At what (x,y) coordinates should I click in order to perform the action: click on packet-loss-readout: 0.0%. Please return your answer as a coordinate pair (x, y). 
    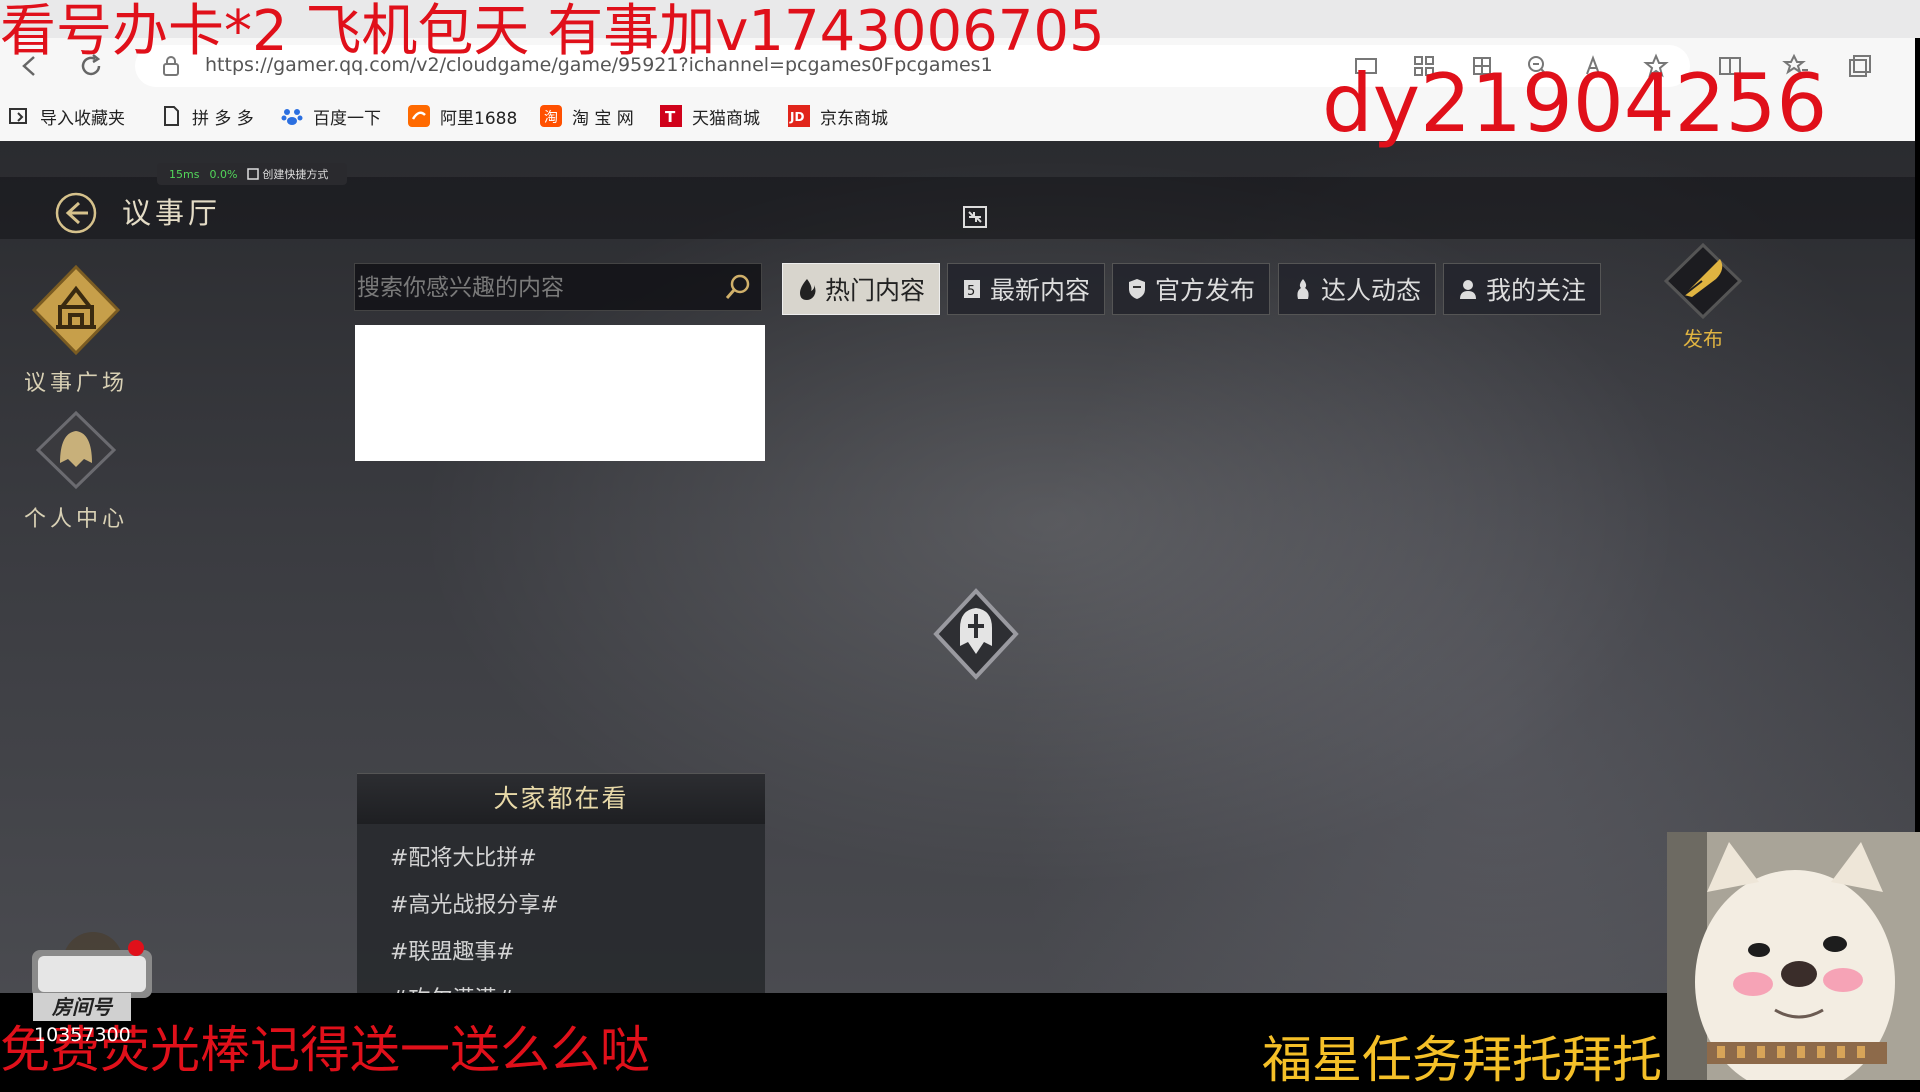
    Looking at the image, I should click on (223, 174).